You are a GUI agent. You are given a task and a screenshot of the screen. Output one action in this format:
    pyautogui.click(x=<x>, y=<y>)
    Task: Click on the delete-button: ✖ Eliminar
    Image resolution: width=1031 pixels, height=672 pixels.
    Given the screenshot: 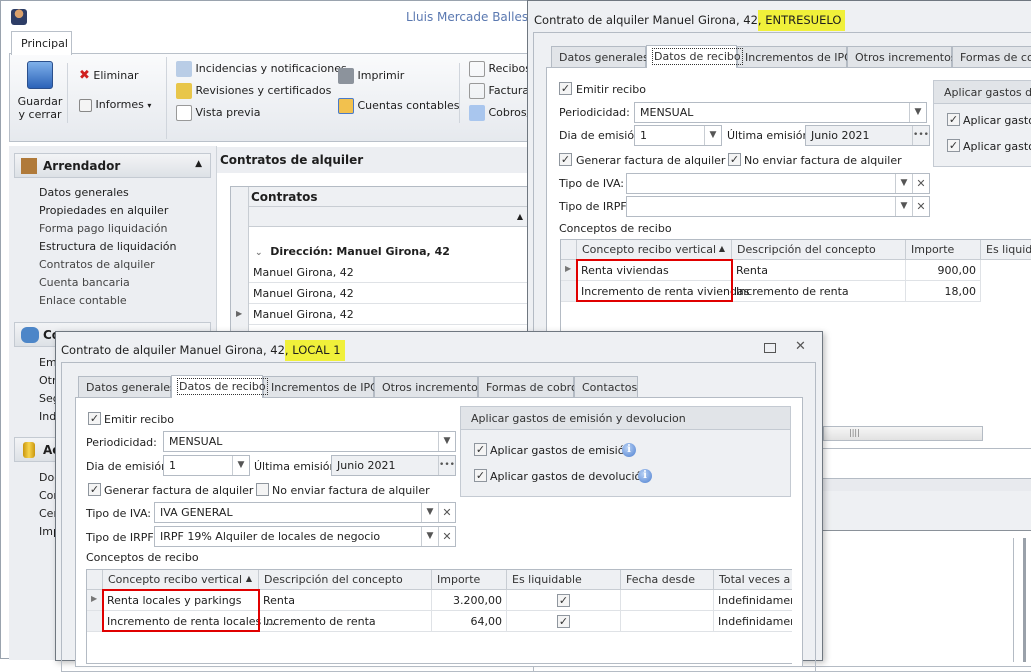 What is the action you would take?
    pyautogui.click(x=108, y=75)
    